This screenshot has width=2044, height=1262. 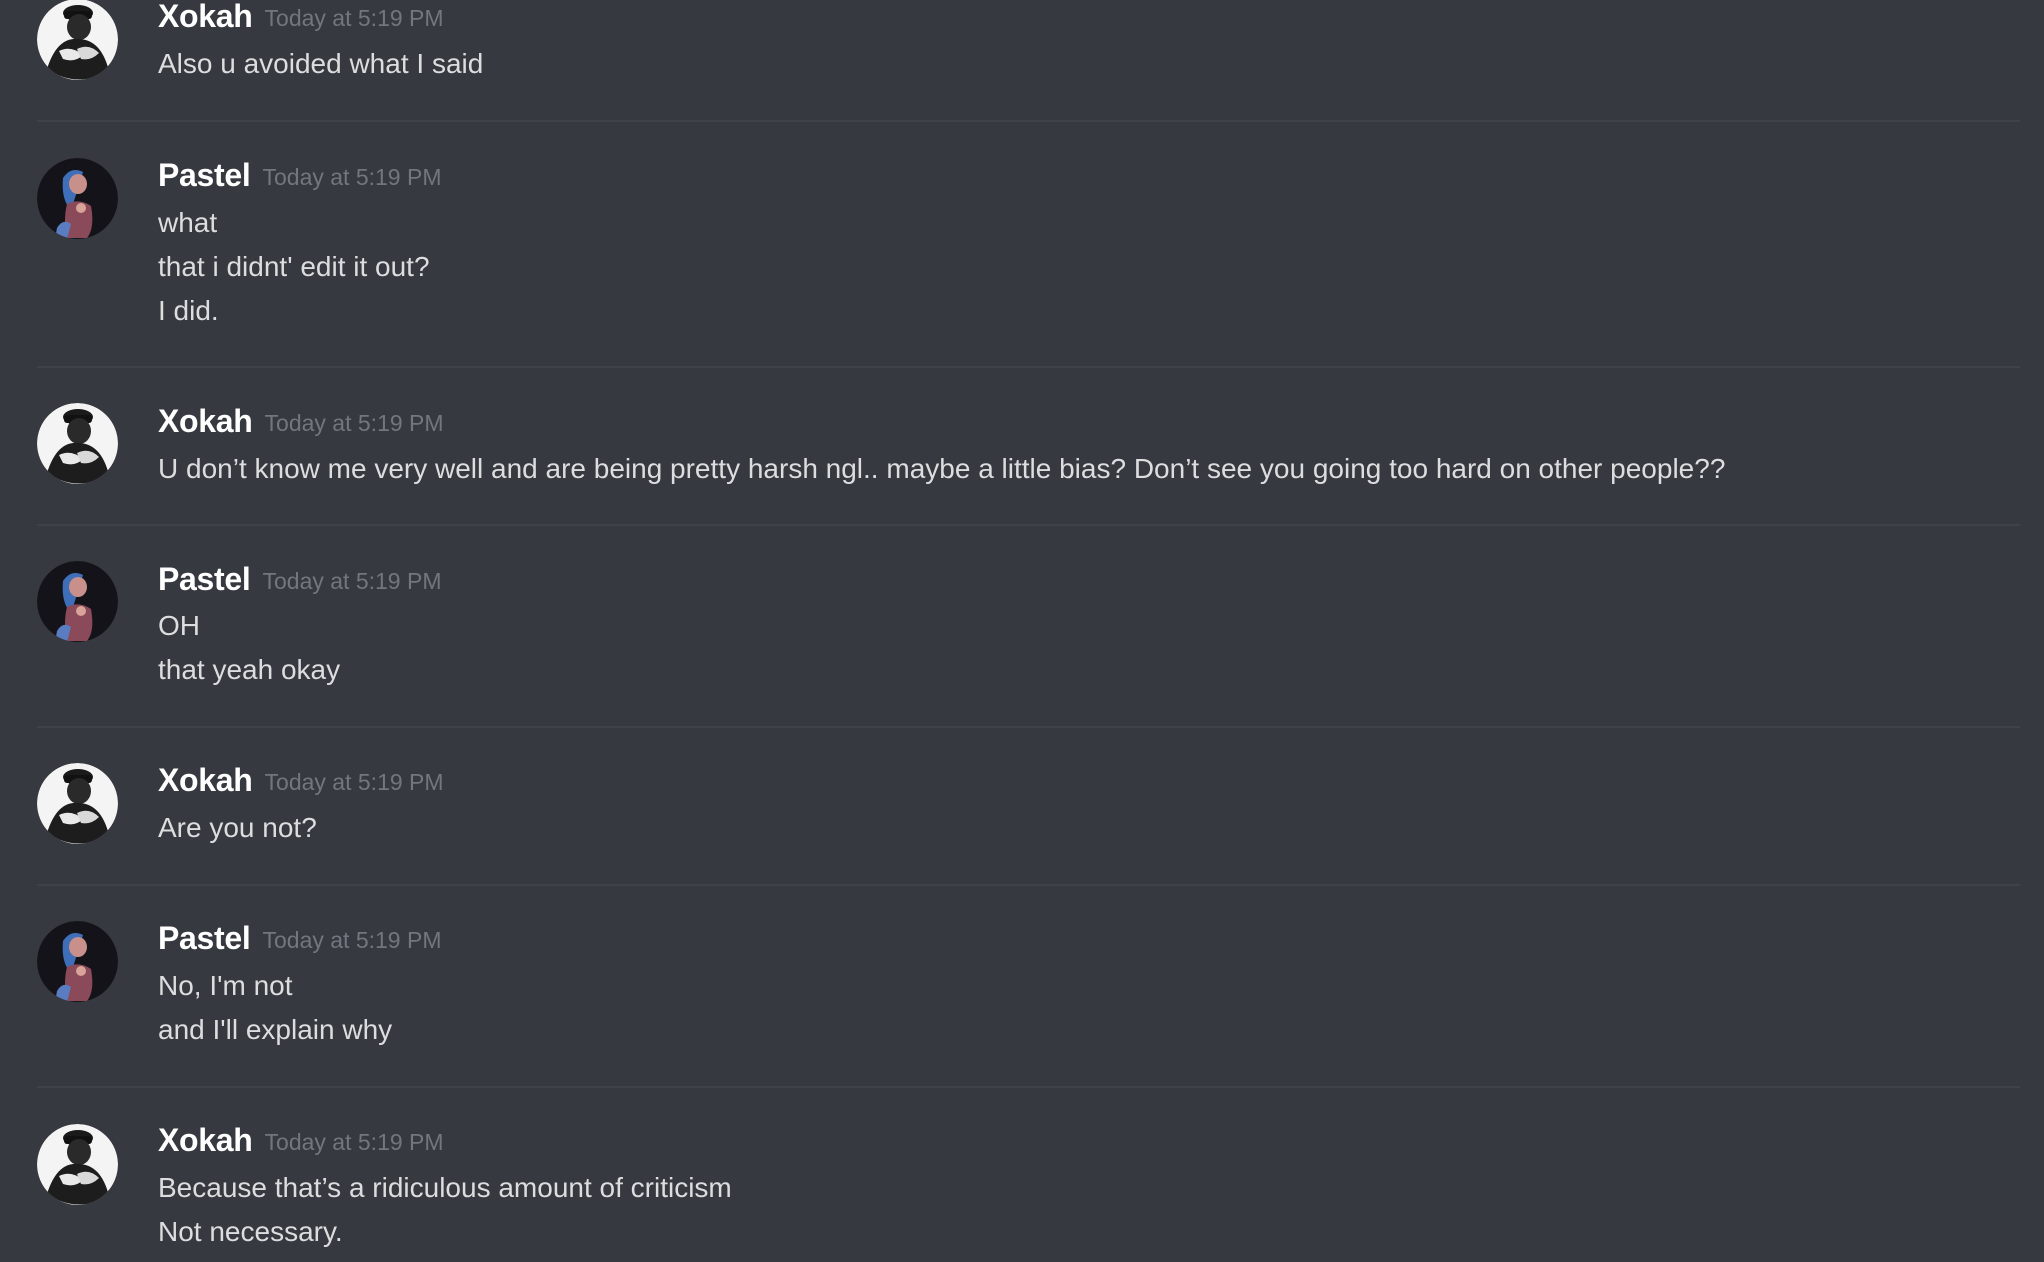 I want to click on message-text: No, I'm not, so click(x=225, y=985).